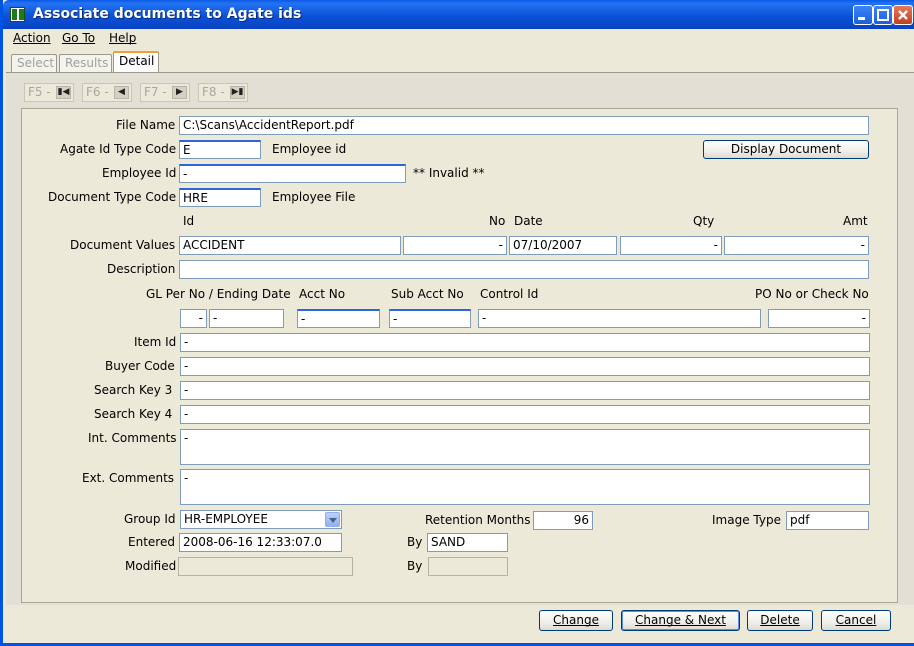 The height and width of the screenshot is (646, 914). What do you see at coordinates (322, 294) in the screenshot?
I see `acct-no-label: Acct No` at bounding box center [322, 294].